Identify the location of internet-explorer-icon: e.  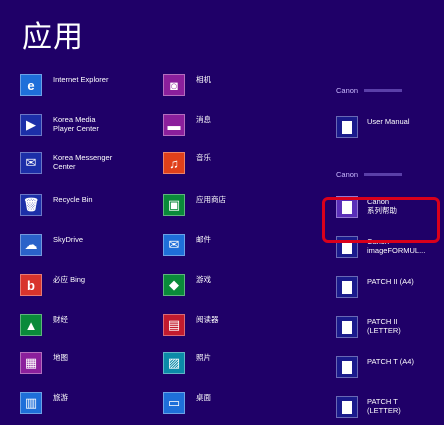
(31, 85).